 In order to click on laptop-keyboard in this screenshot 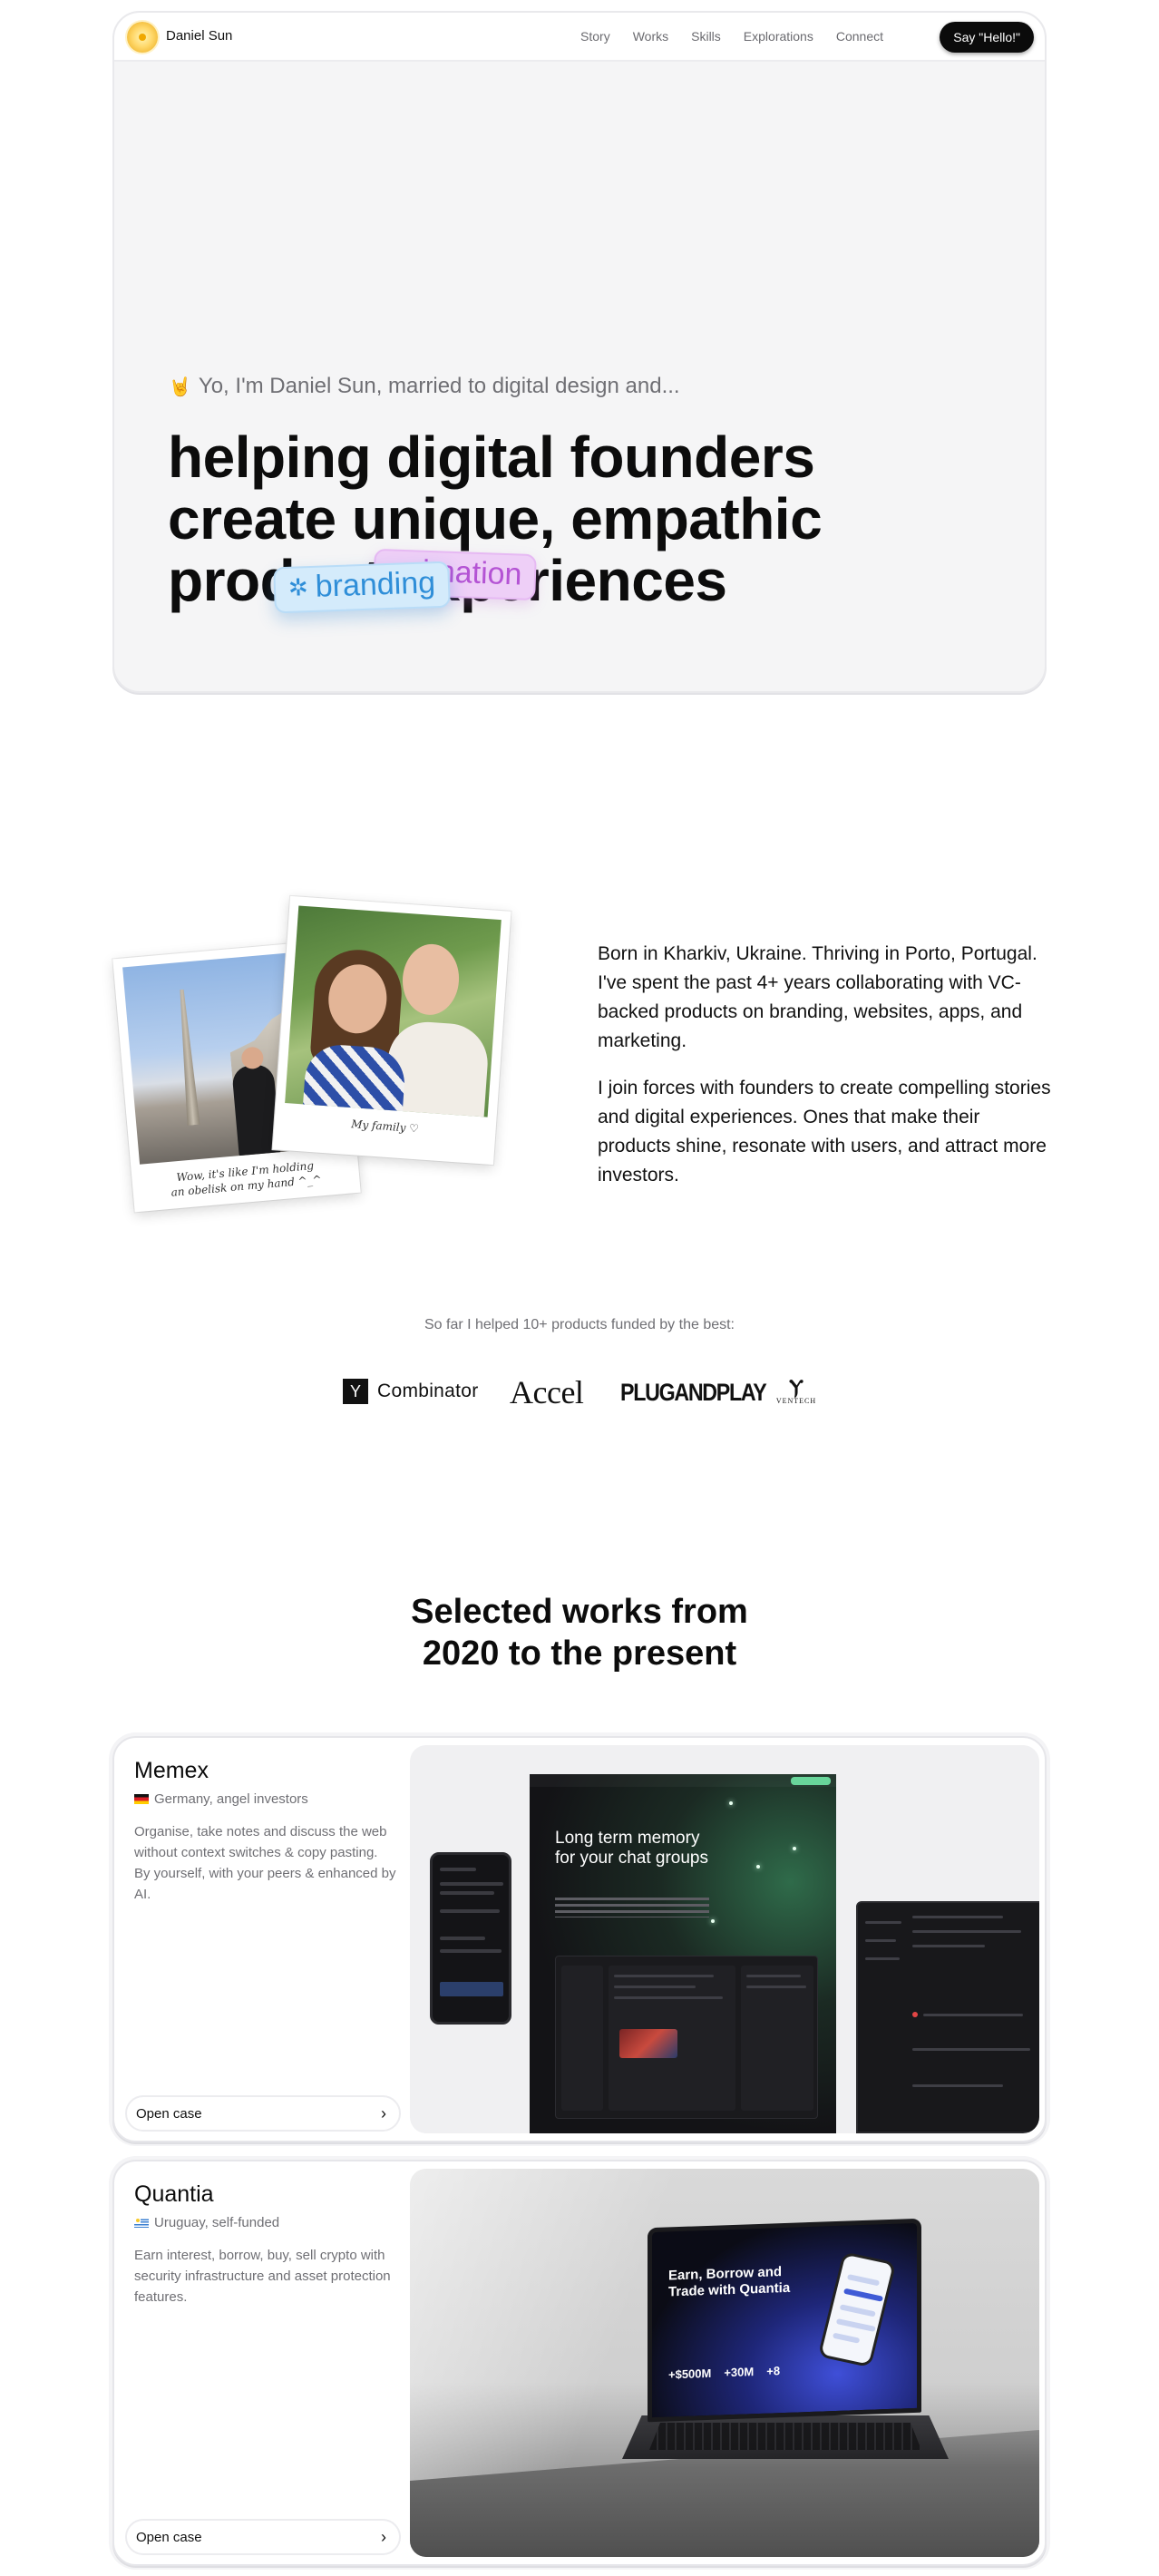, I will do `click(785, 2436)`.